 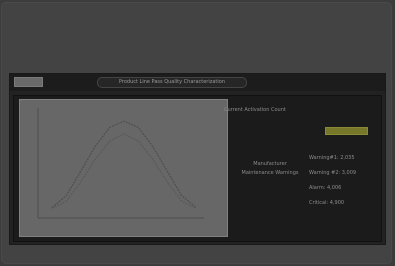 I want to click on status-indicator, so click(x=346, y=131).